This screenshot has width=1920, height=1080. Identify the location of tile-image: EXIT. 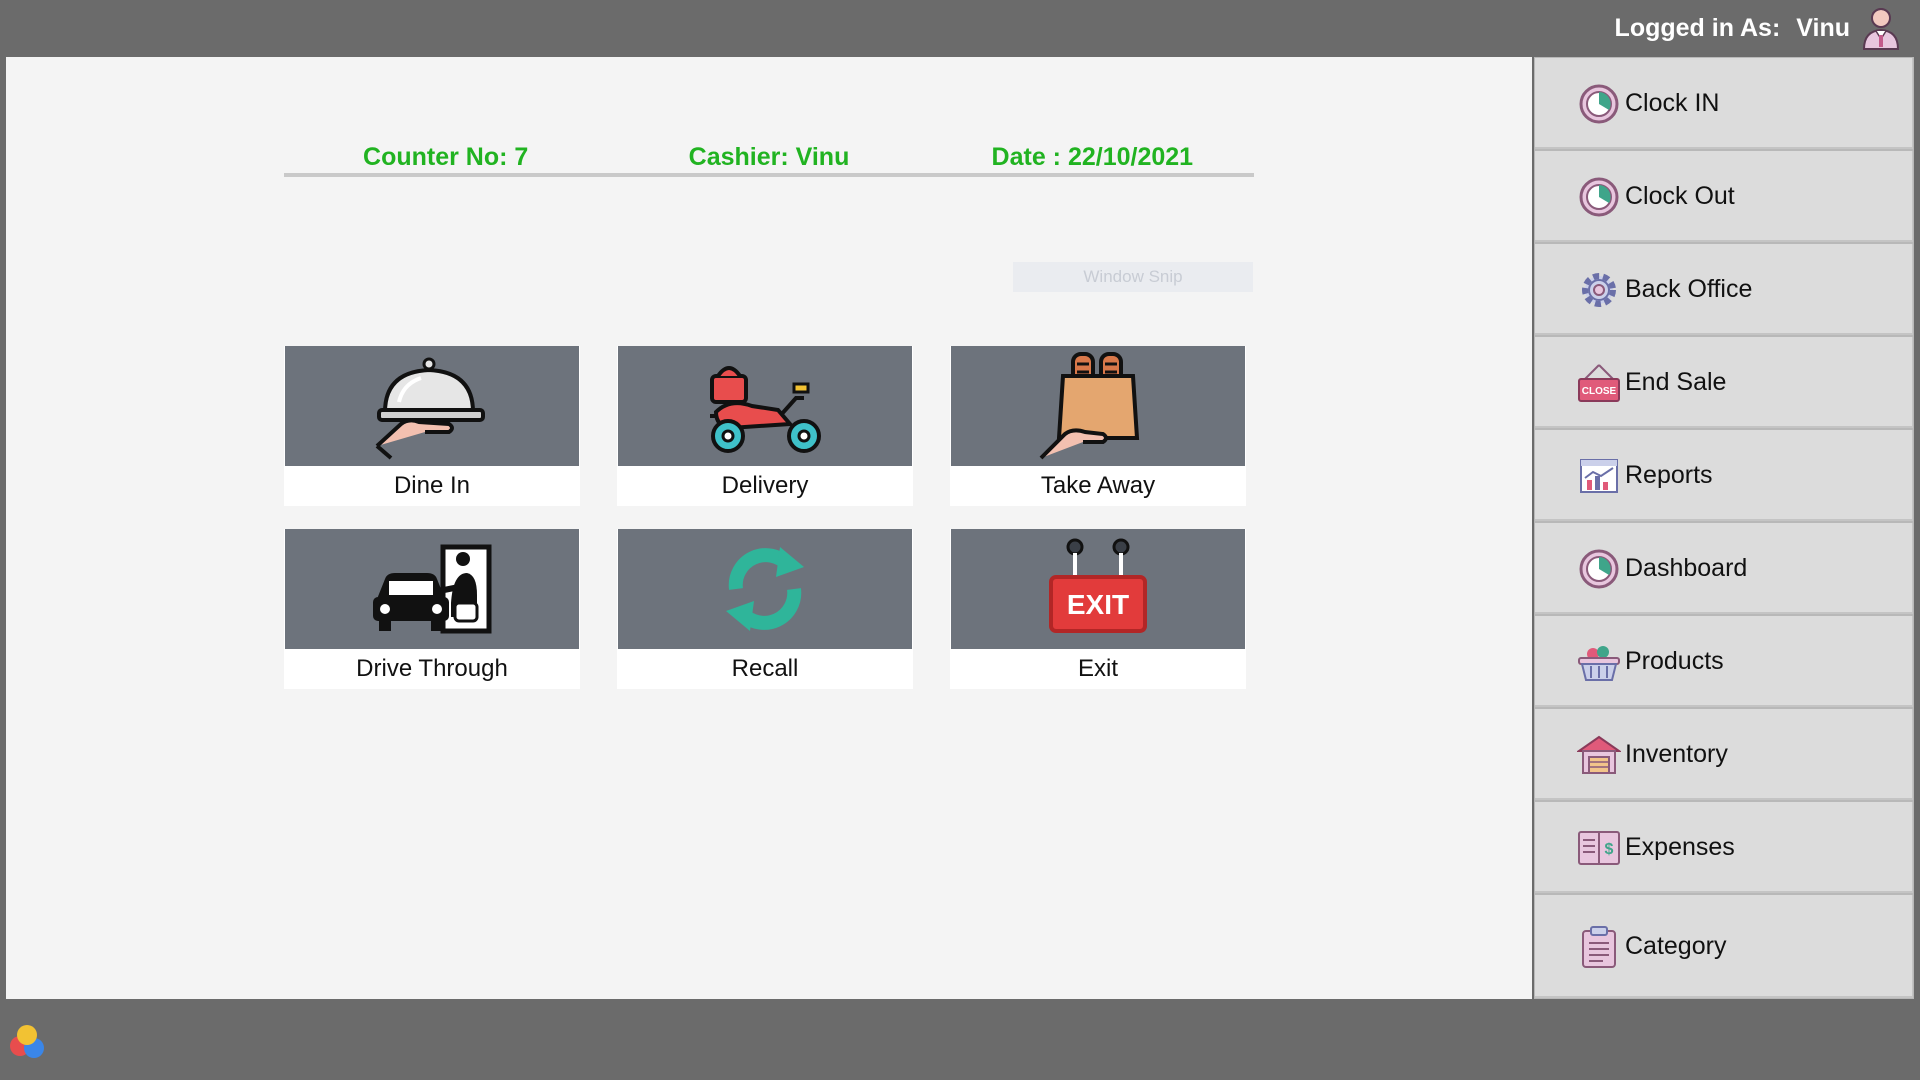
(1098, 589).